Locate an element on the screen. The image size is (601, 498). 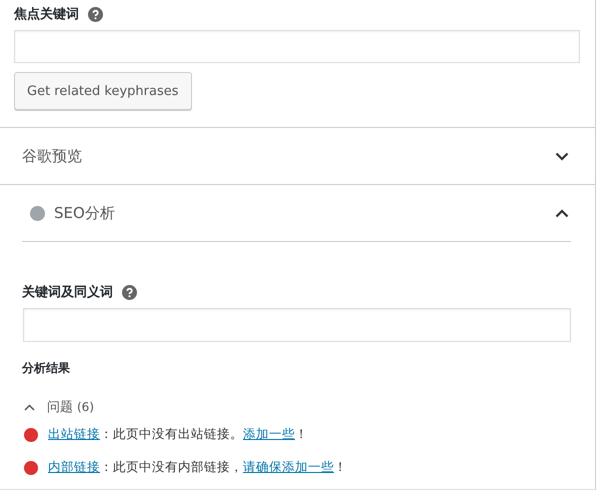
synonyms-input is located at coordinates (297, 325).